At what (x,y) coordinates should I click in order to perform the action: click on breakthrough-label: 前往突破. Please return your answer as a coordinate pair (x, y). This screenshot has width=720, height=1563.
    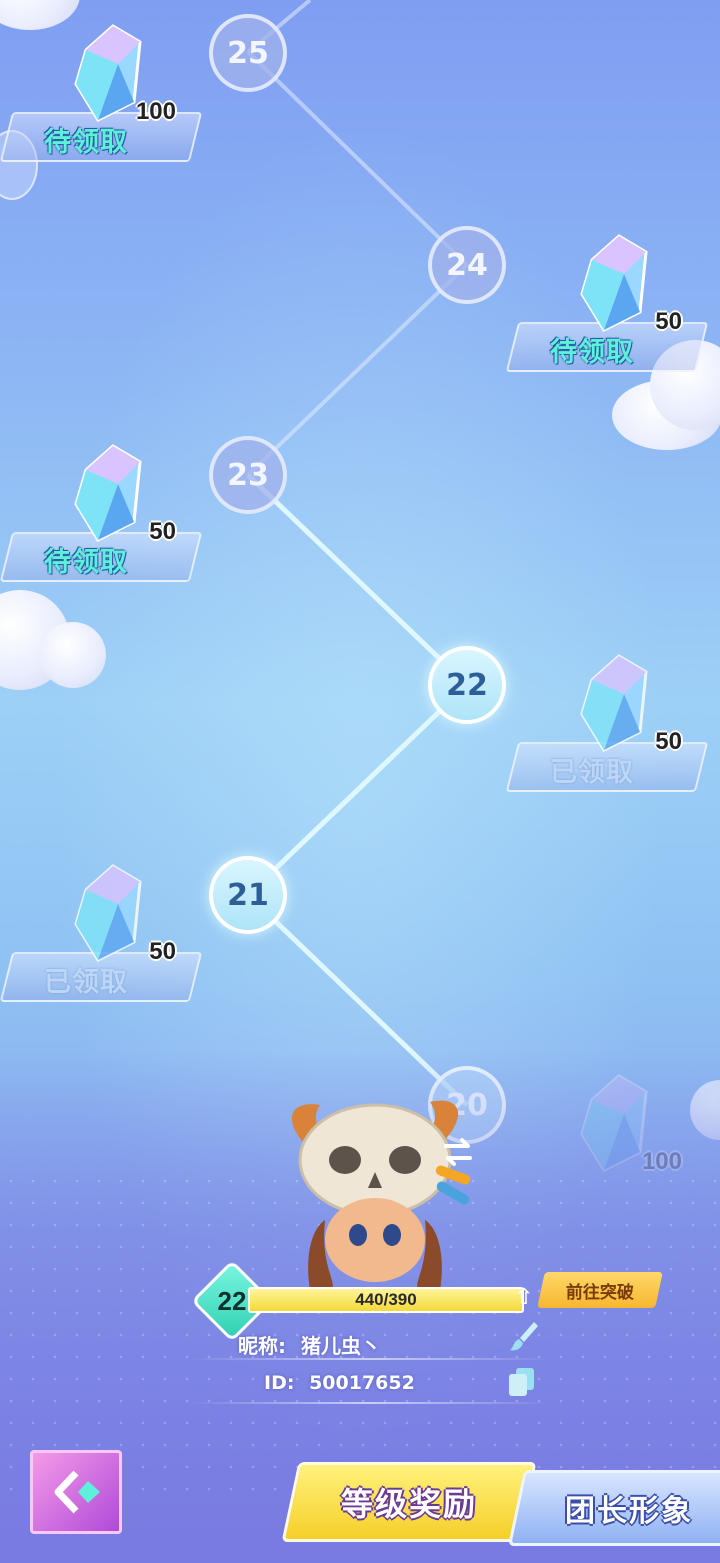
    Looking at the image, I should click on (600, 1292).